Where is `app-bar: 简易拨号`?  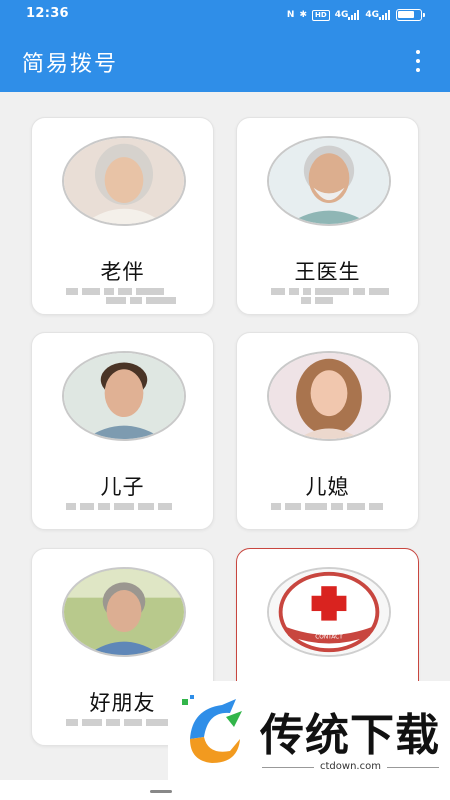
app-bar: 简易拨号 is located at coordinates (225, 61).